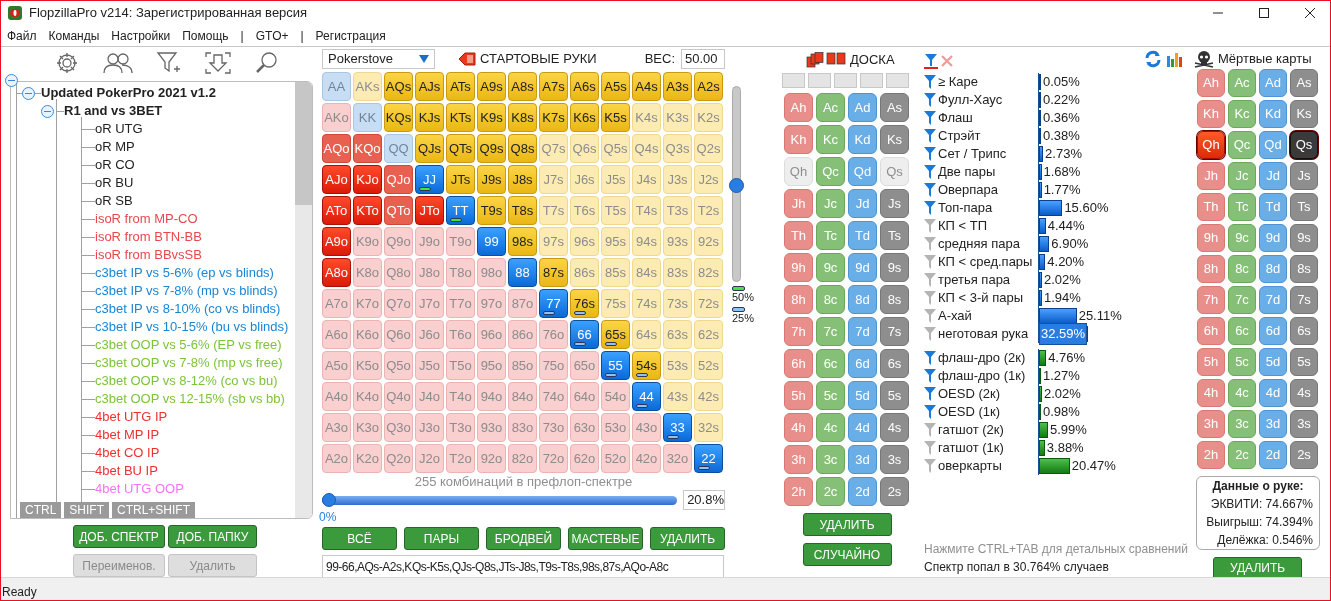  What do you see at coordinates (367, 396) in the screenshot?
I see `hand-cell: K4o` at bounding box center [367, 396].